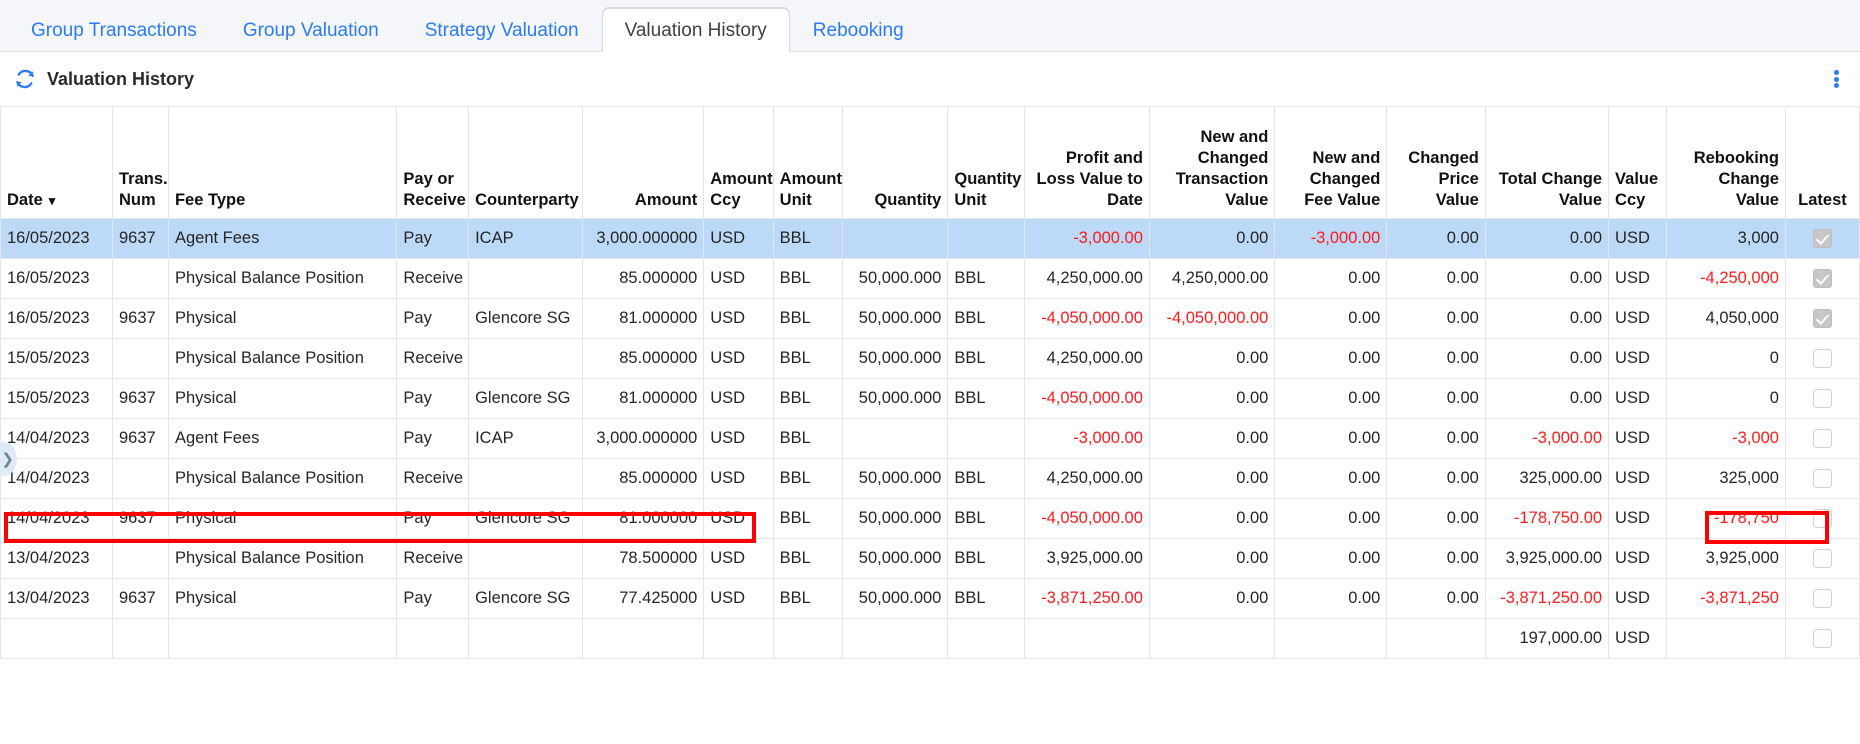 The image size is (1860, 744). Describe the element at coordinates (1547, 438) in the screenshot. I see `cell-total-change-value: -3,000.00` at that location.